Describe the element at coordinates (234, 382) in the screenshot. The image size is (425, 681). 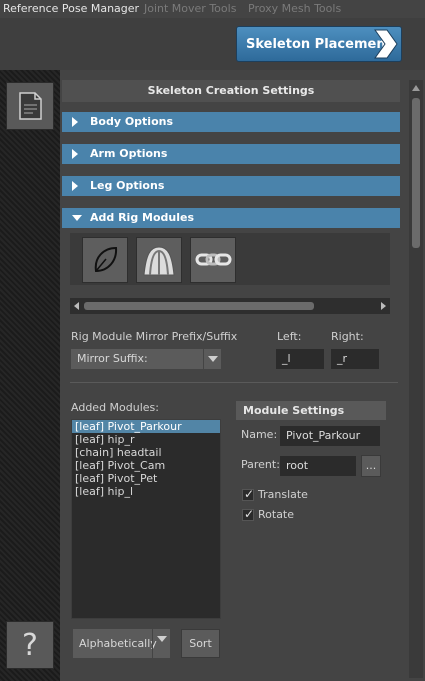
I see `divider` at that location.